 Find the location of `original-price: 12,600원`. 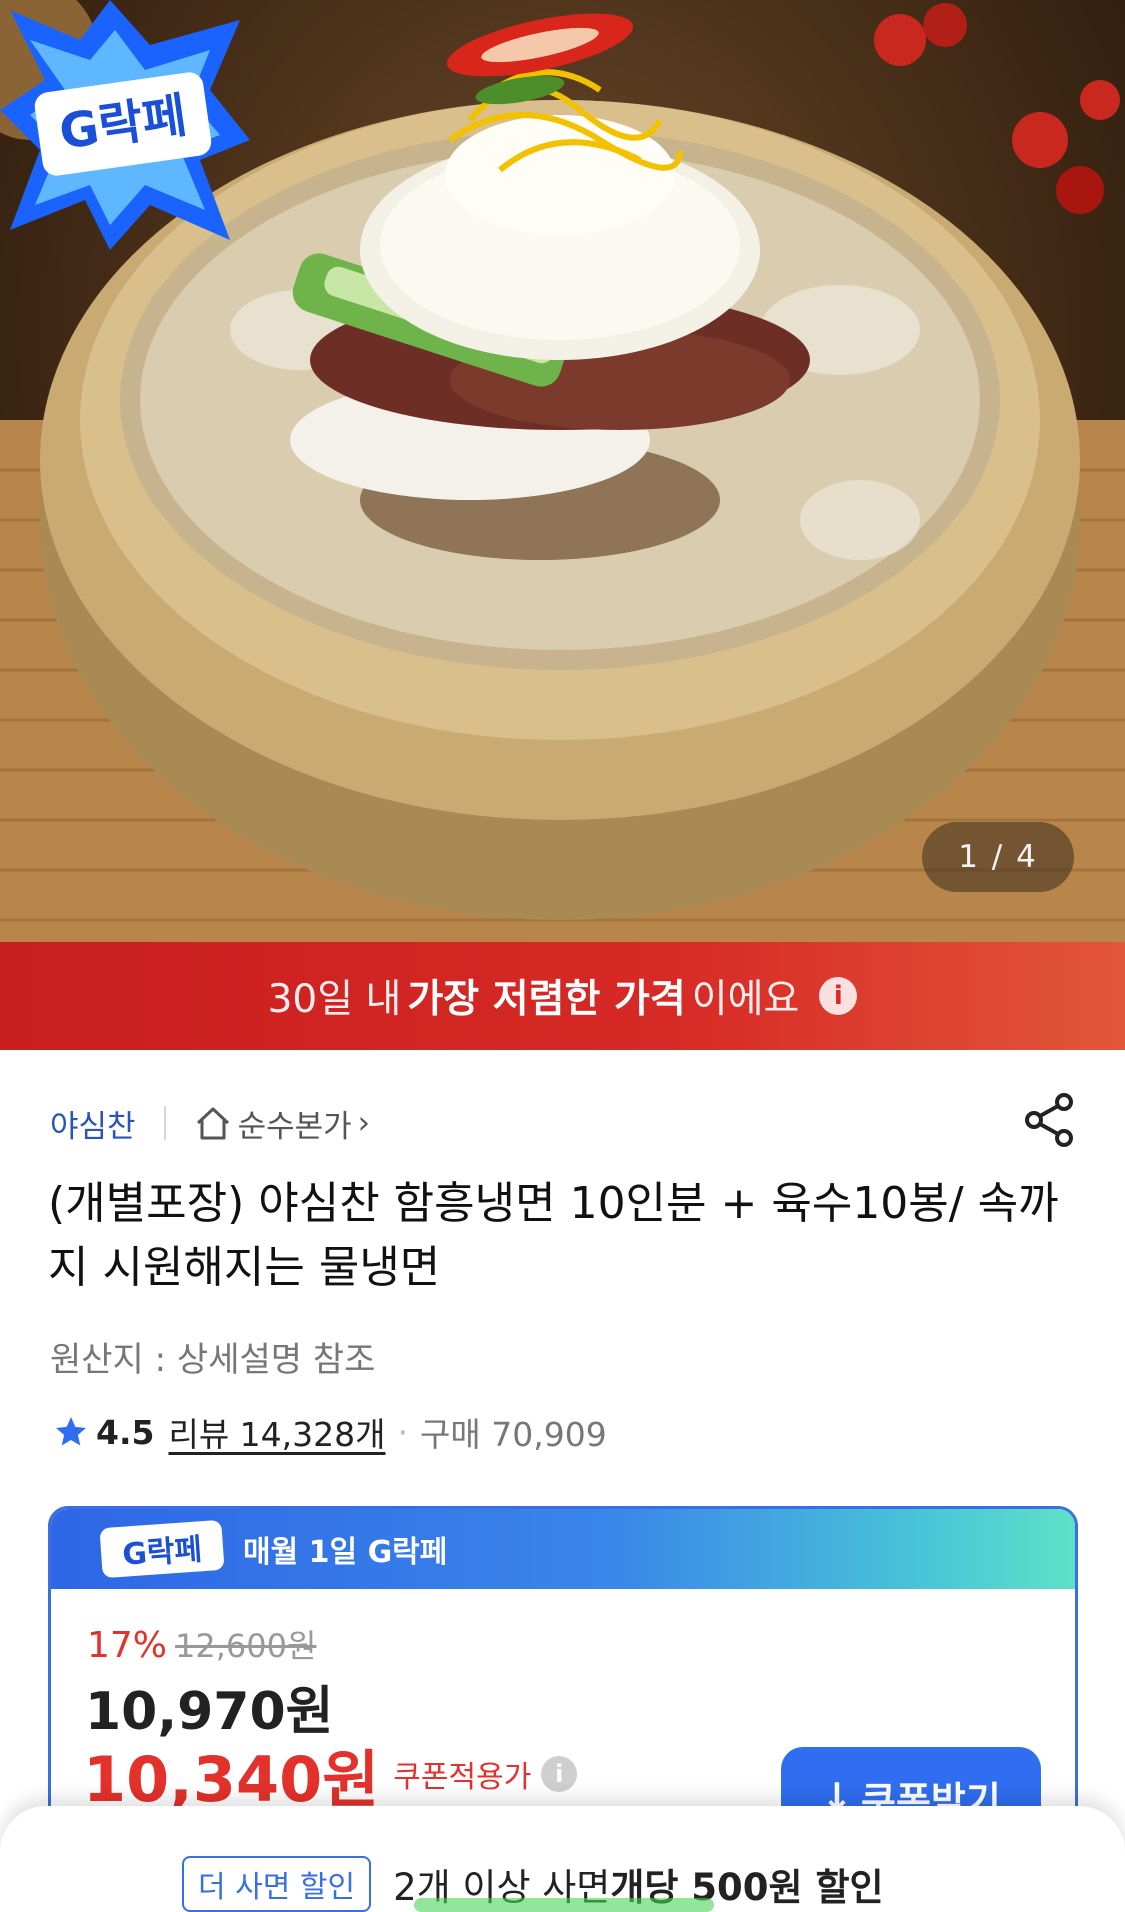

original-price: 12,600원 is located at coordinates (246, 1646).